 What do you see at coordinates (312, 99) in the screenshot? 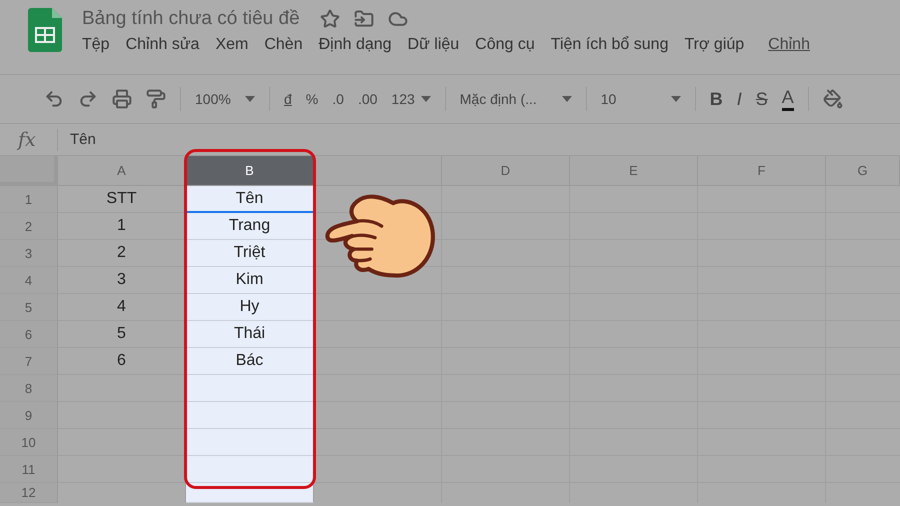
I see `percent-button: %` at bounding box center [312, 99].